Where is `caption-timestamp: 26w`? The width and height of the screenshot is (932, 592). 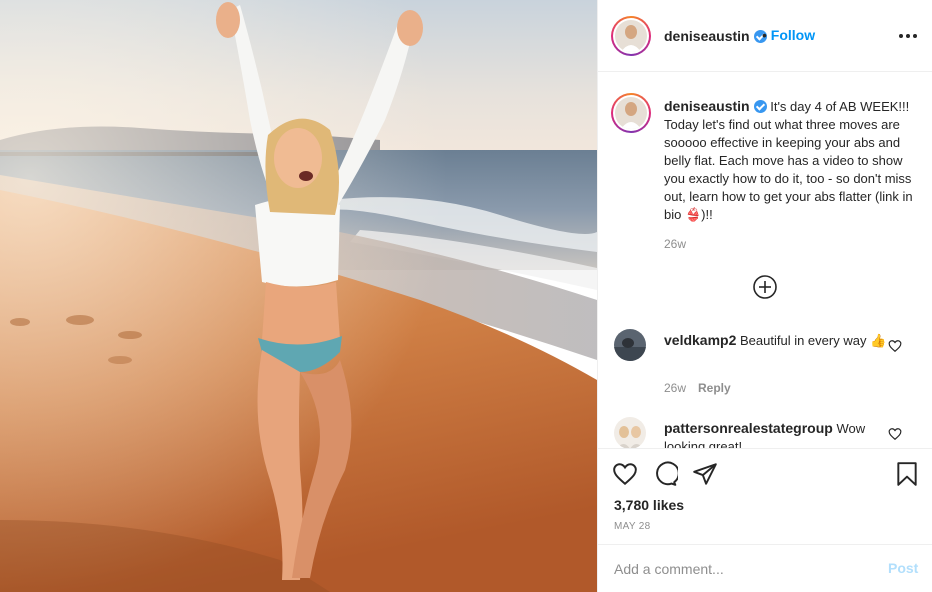 caption-timestamp: 26w is located at coordinates (675, 244).